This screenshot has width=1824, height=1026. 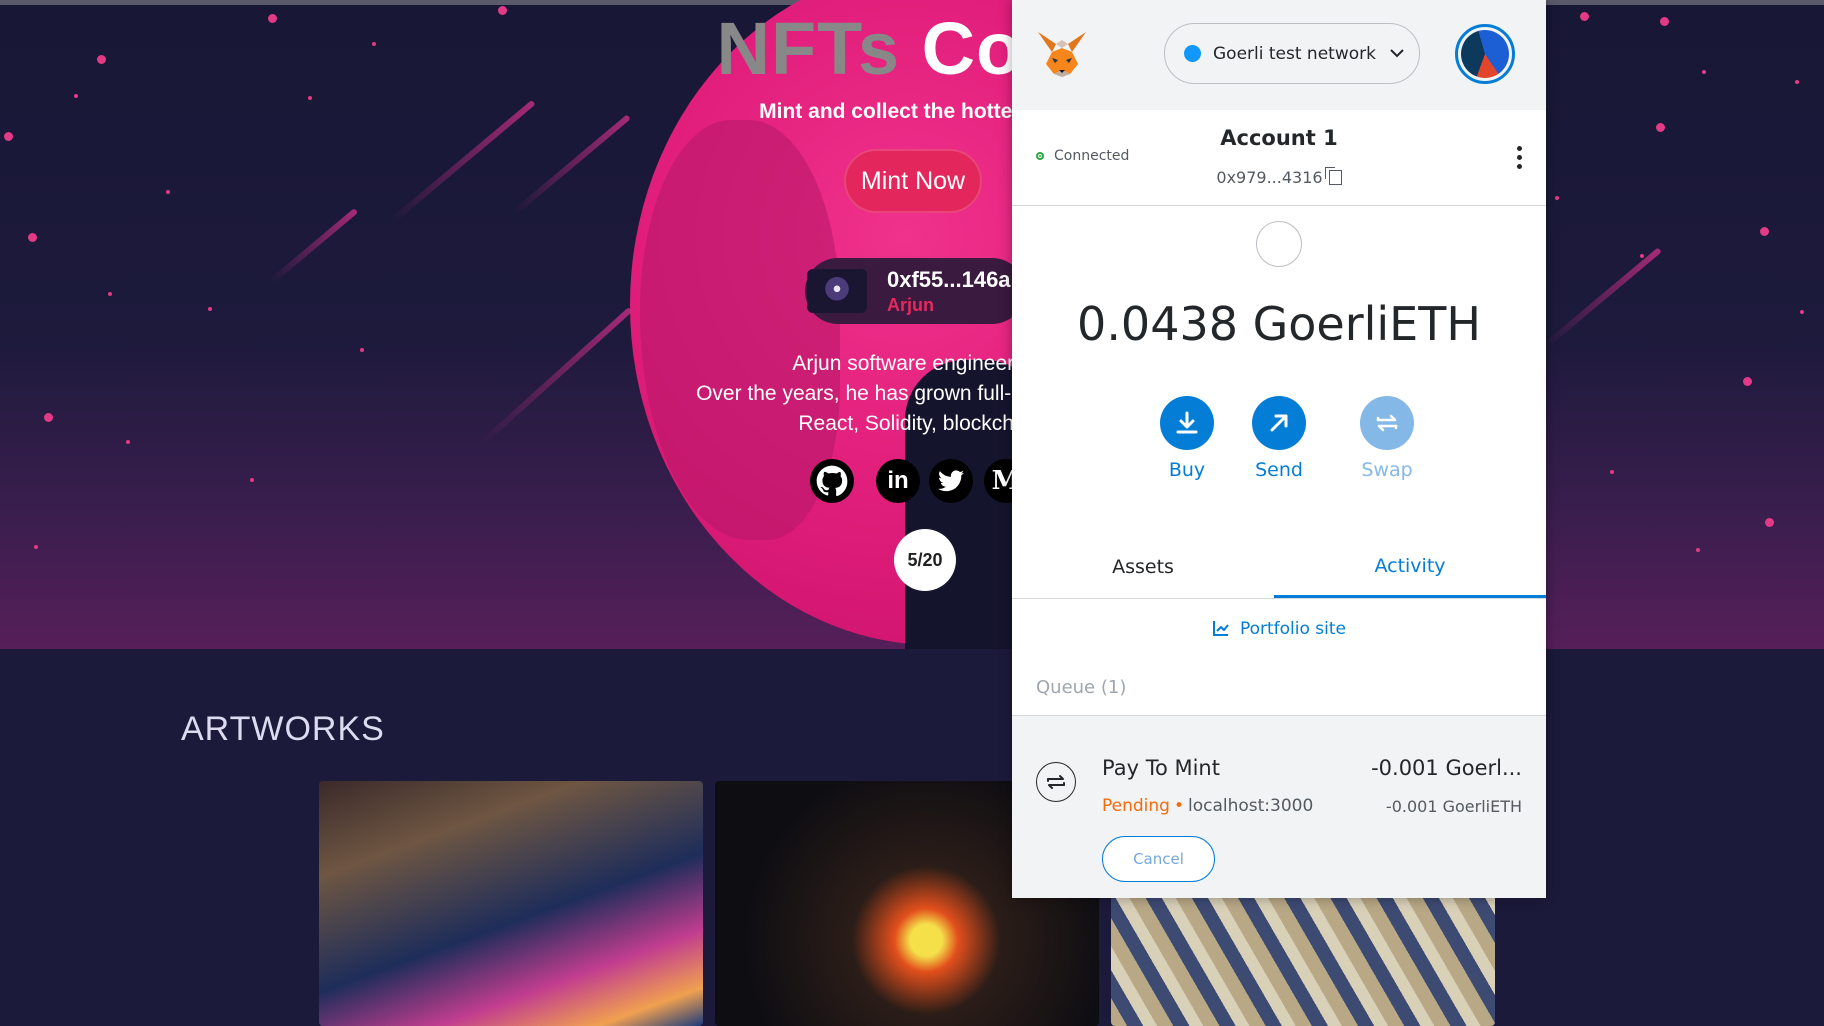 What do you see at coordinates (925, 560) in the screenshot?
I see `mint-progress-badge: 5/20` at bounding box center [925, 560].